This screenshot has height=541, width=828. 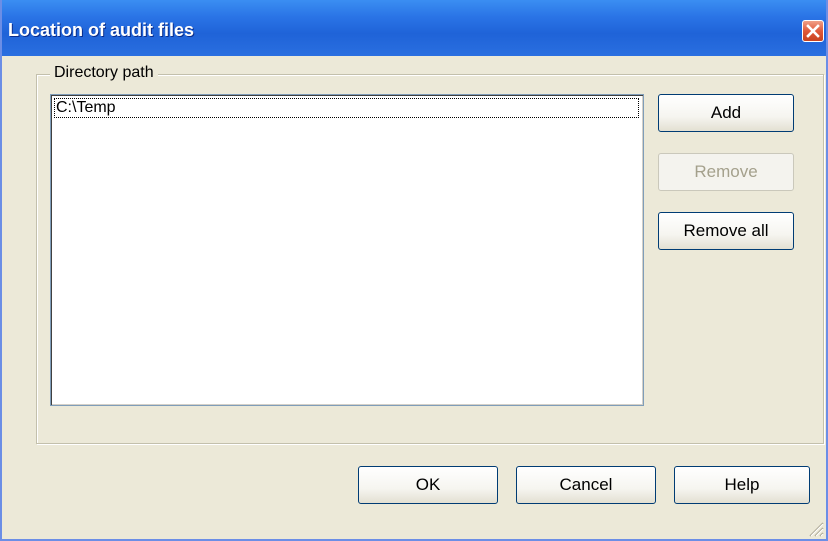 I want to click on remove-button: Remove, so click(x=726, y=172).